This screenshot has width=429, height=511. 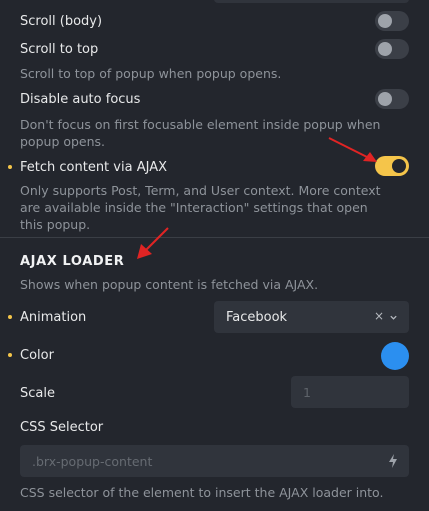 I want to click on css-selector-row: CSS Selector, so click(x=214, y=427).